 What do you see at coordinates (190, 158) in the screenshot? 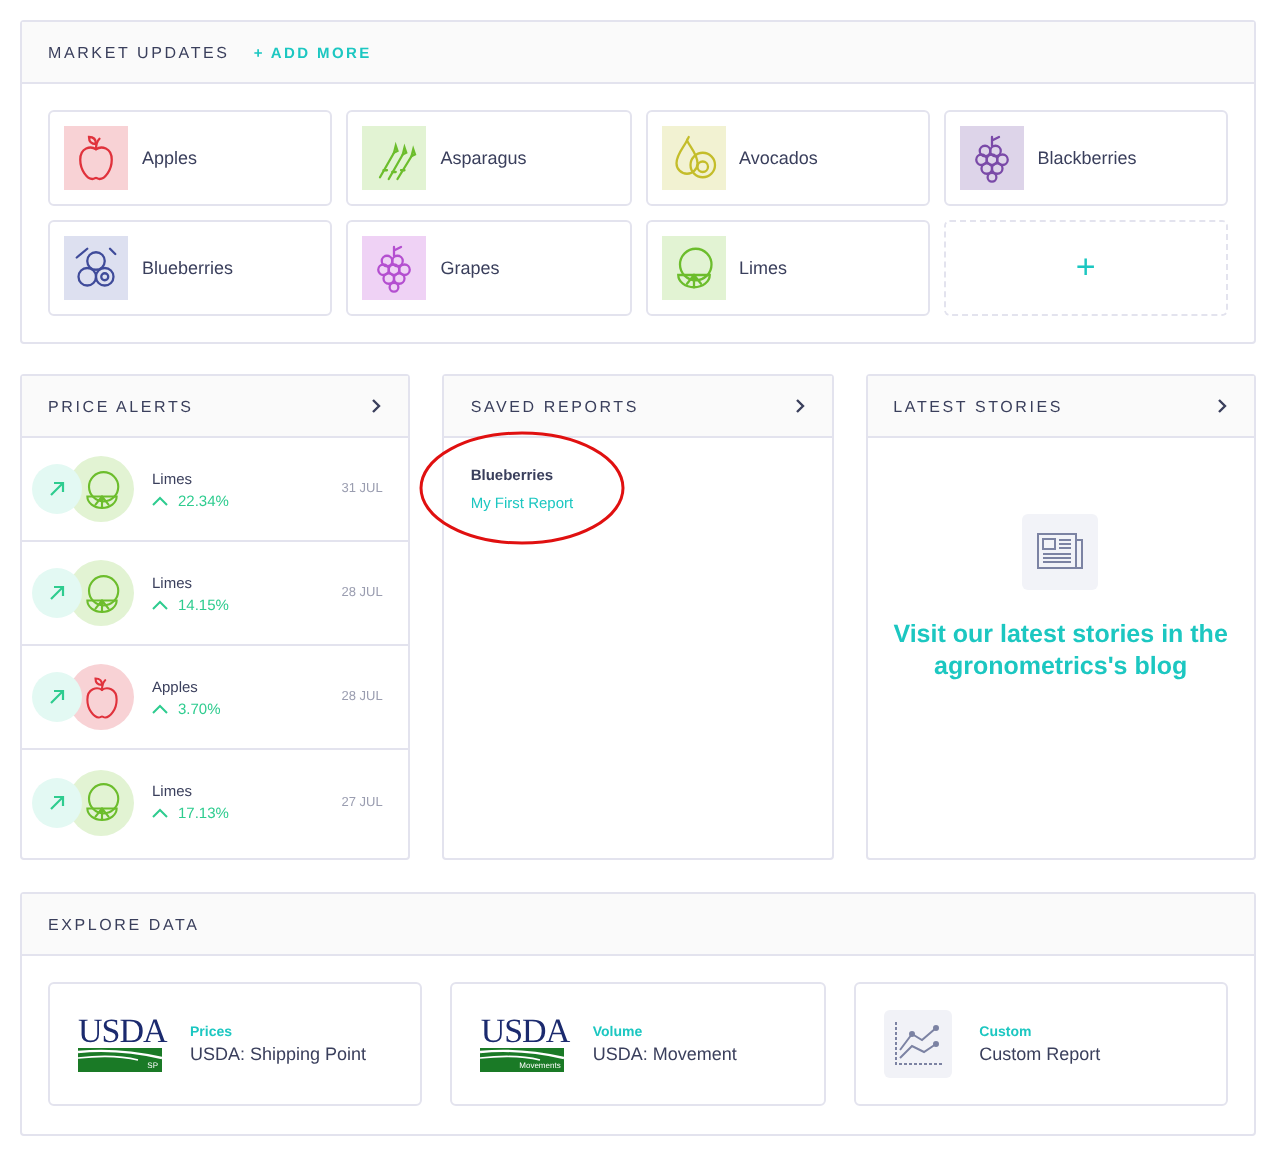
I see `market-tile: Apples` at bounding box center [190, 158].